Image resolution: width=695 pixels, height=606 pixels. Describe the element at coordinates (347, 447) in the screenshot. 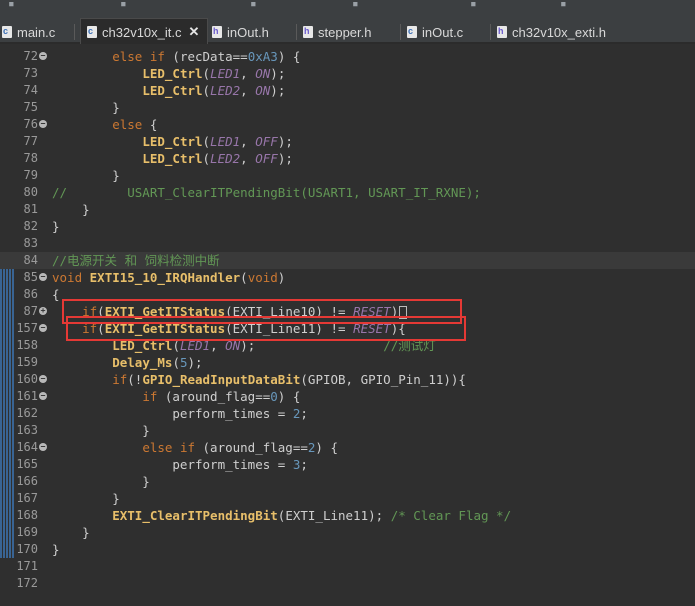

I see `code-line: 164− else if (around_flag==2) {` at that location.